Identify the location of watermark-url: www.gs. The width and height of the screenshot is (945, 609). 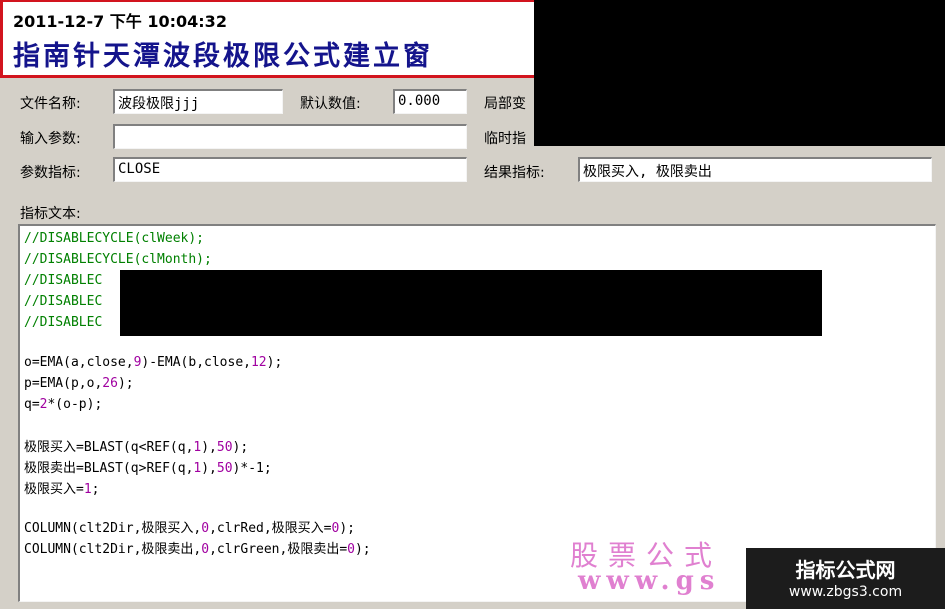
(649, 581).